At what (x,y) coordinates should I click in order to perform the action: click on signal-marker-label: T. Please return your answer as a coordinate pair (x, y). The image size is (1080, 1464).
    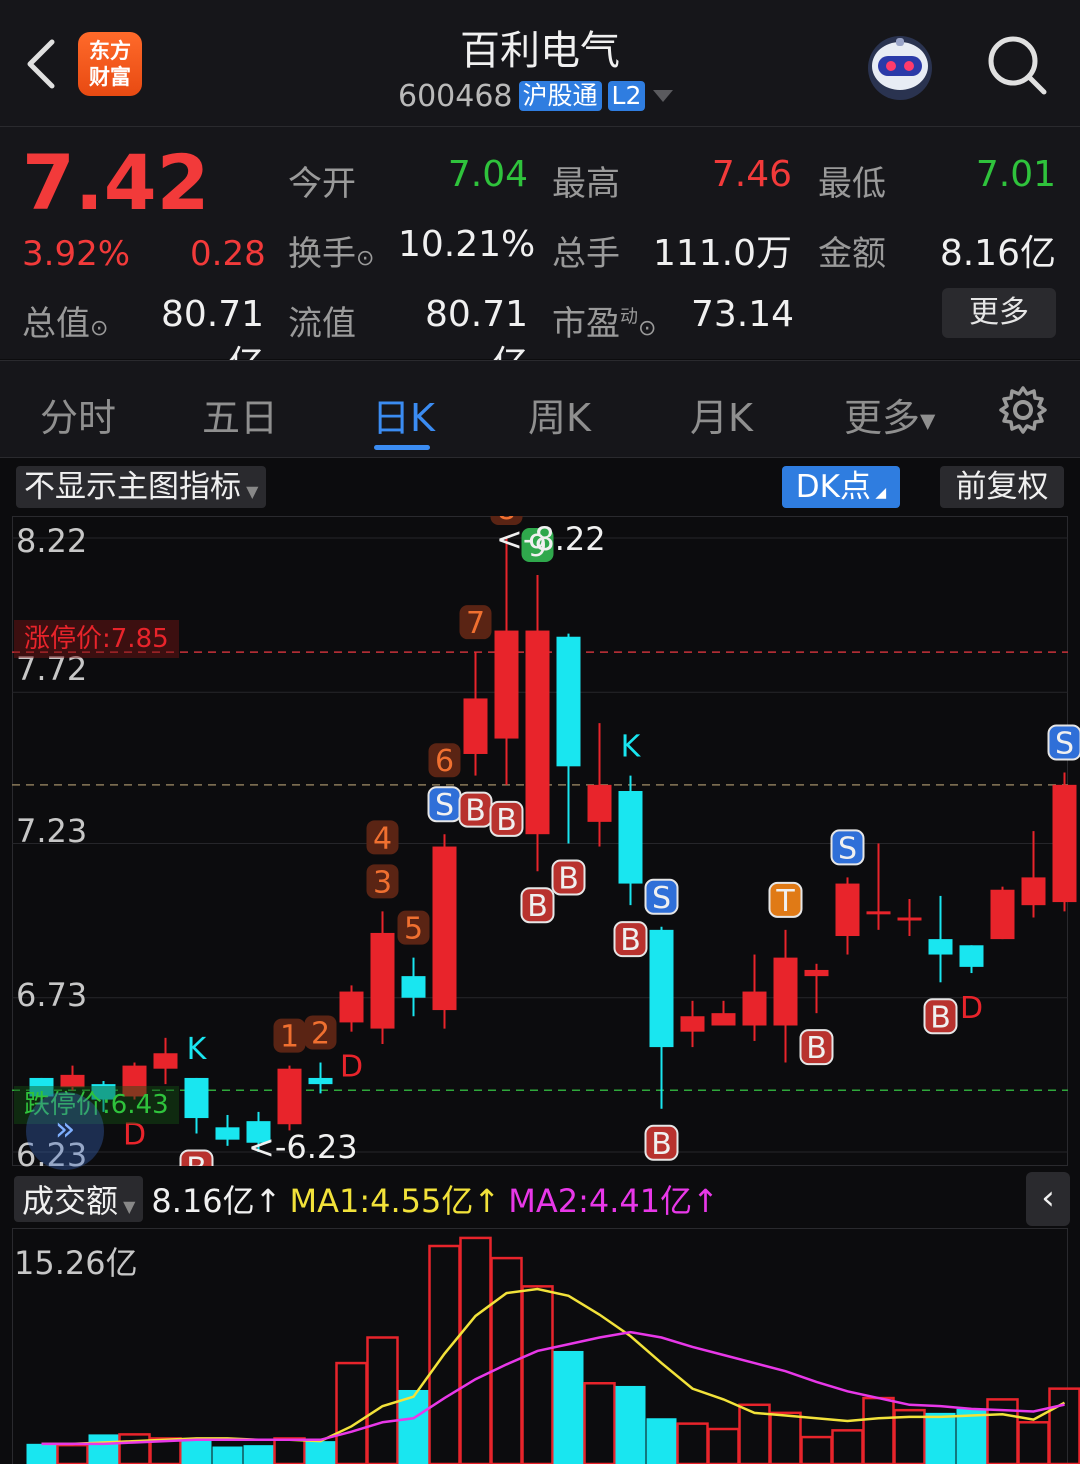
    Looking at the image, I should click on (785, 901).